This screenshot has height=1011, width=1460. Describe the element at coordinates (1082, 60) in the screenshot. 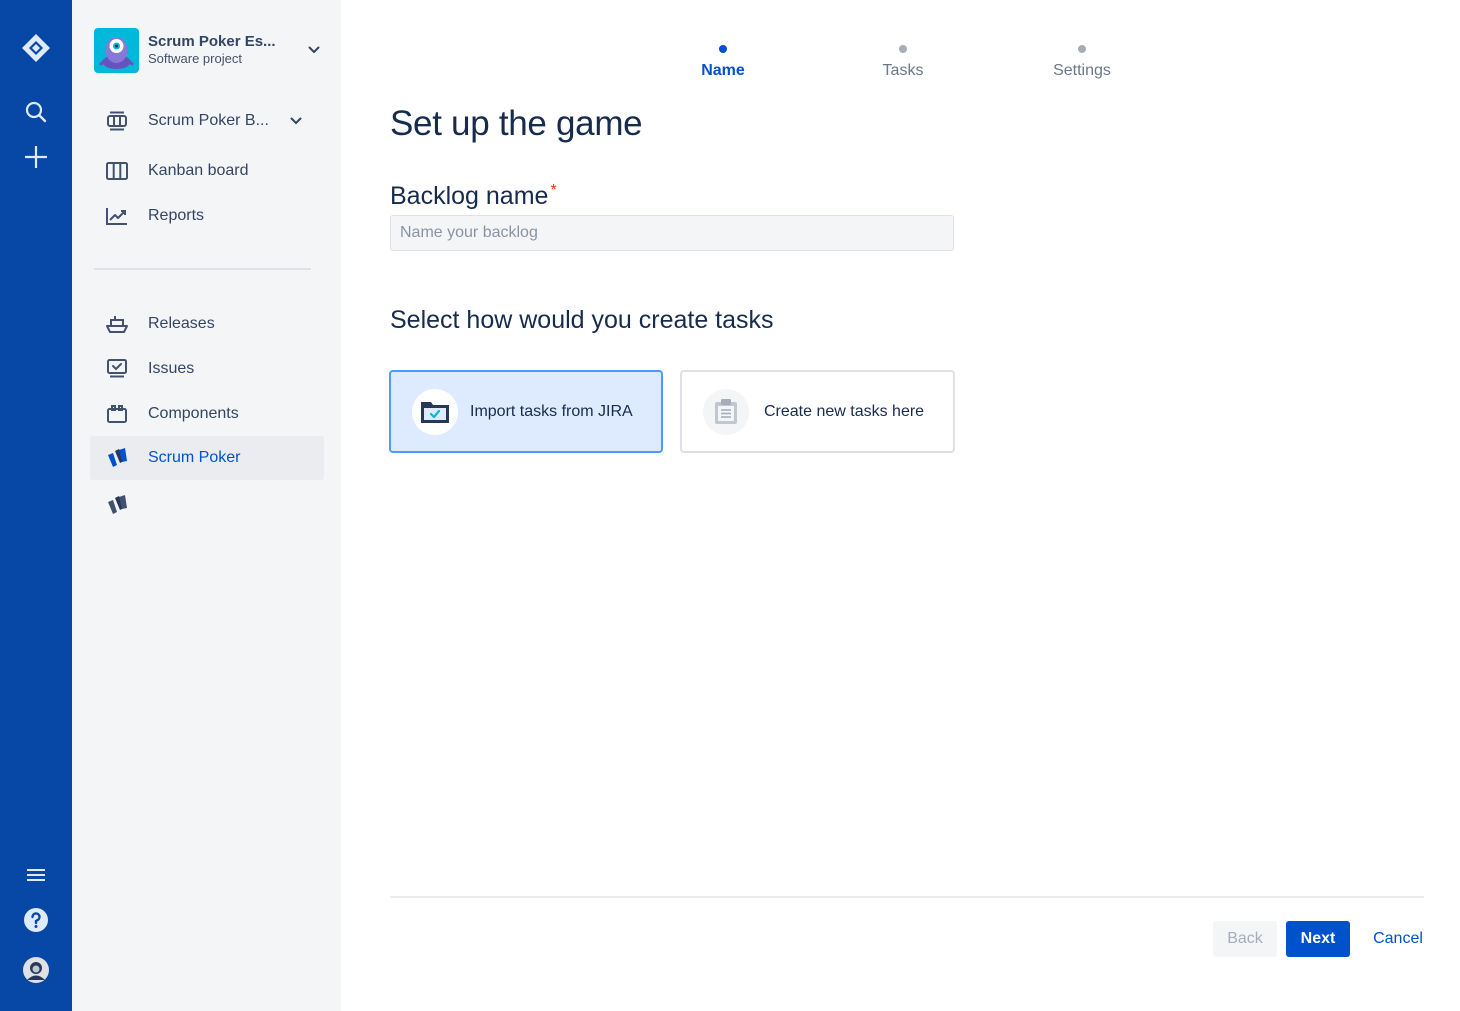

I see `step-settings: Settings` at that location.